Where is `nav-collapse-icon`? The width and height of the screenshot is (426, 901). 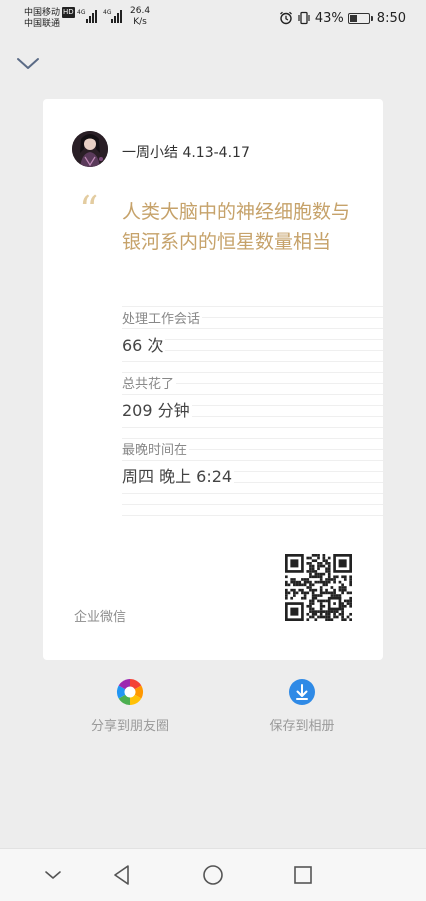 nav-collapse-icon is located at coordinates (53, 875).